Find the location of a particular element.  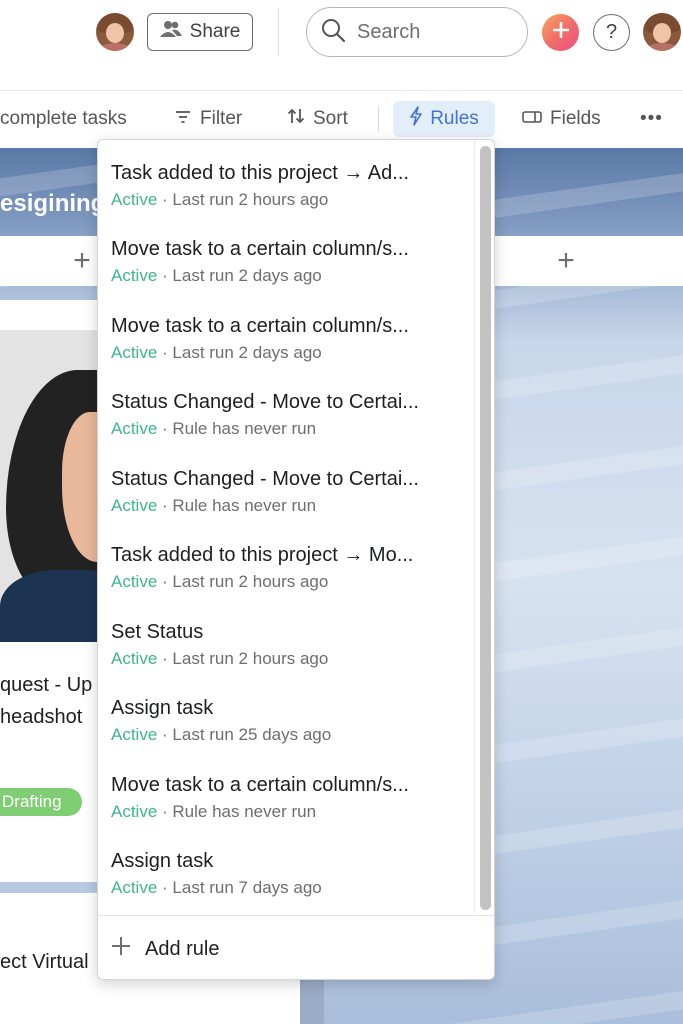

search-input: Search is located at coordinates (417, 32).